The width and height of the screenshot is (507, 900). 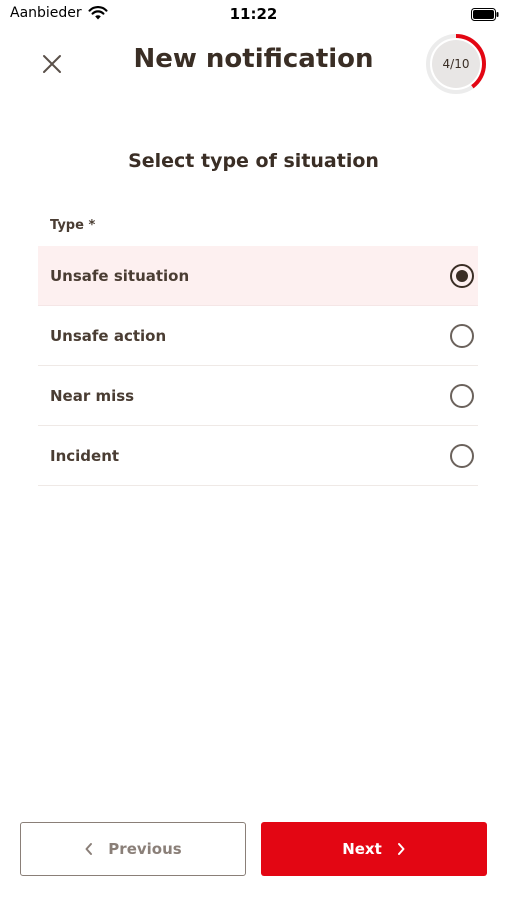 What do you see at coordinates (253, 849) in the screenshot?
I see `footer: Previous Next` at bounding box center [253, 849].